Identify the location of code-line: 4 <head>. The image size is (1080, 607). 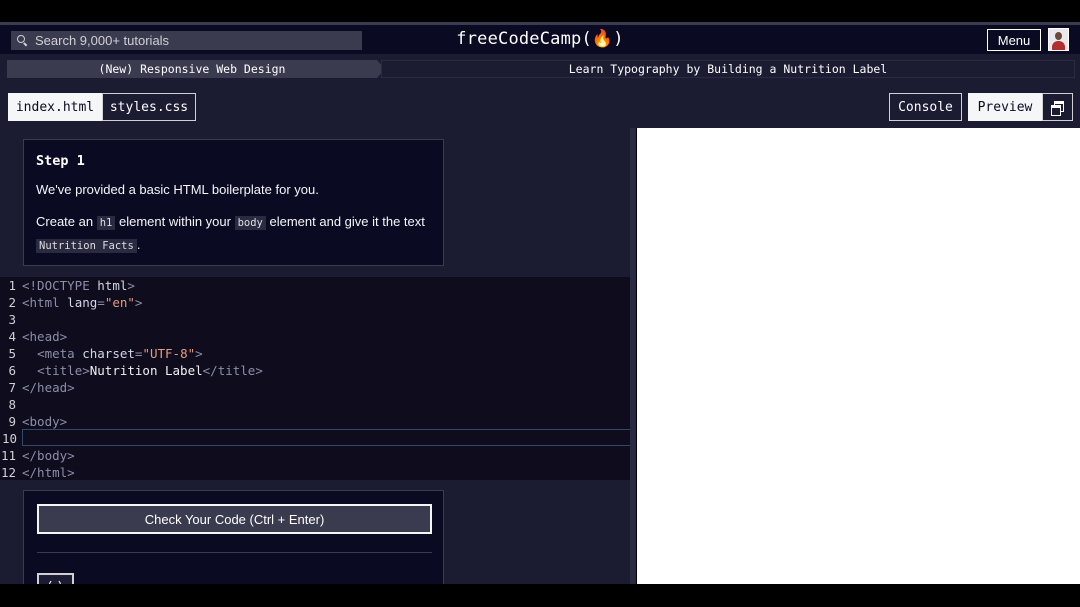
(317, 336).